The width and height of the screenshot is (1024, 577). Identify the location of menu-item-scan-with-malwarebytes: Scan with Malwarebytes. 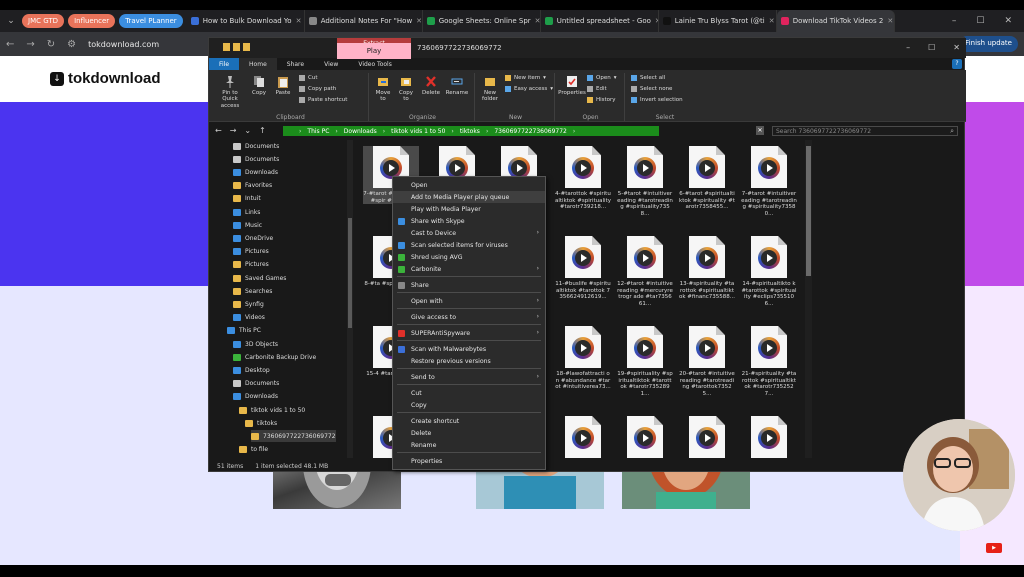
(469, 349).